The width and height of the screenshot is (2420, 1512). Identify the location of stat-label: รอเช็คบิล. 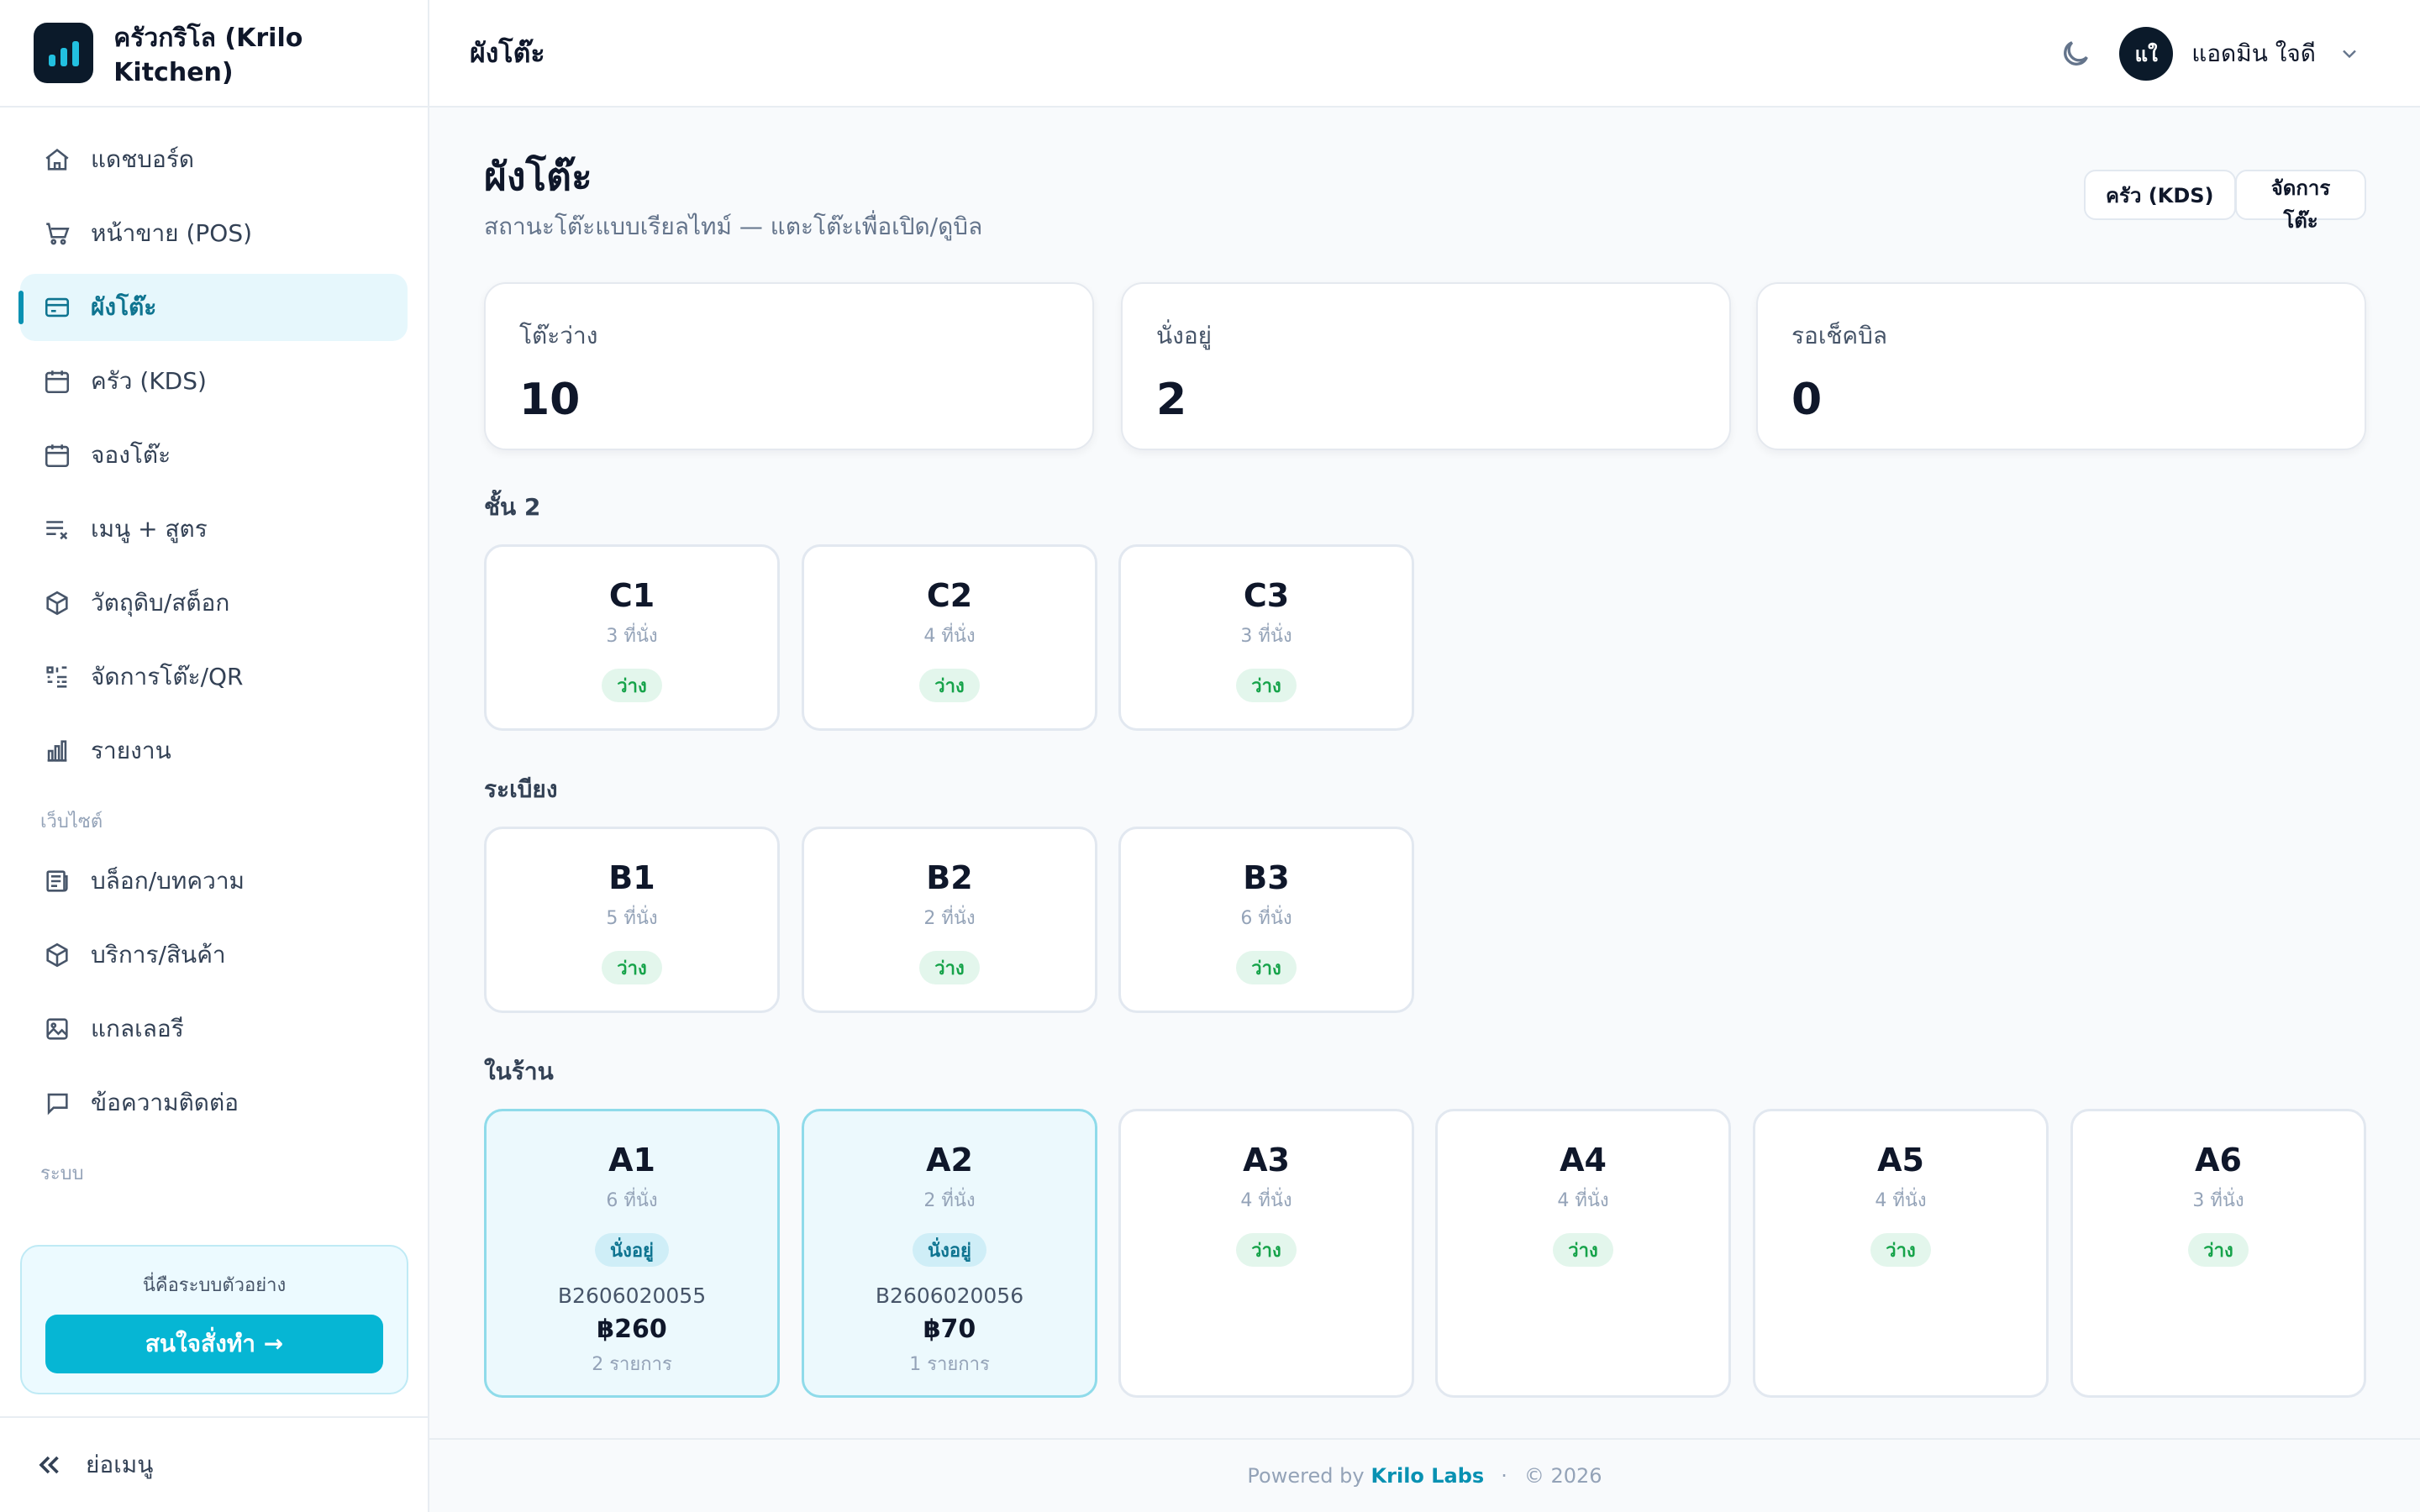
(1840, 335).